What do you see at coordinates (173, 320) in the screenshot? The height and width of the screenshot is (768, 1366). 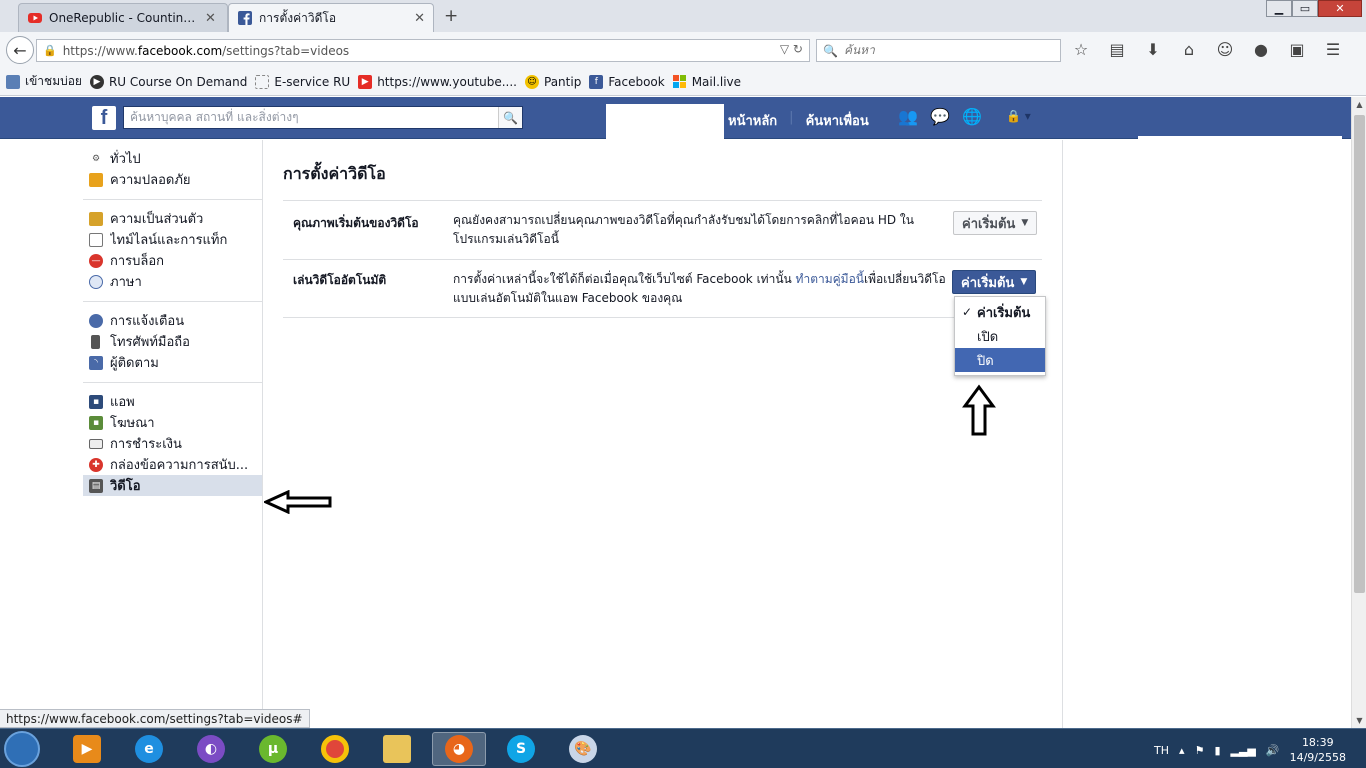 I see `sidebar-item-notifications: การแจ้งเตือน` at bounding box center [173, 320].